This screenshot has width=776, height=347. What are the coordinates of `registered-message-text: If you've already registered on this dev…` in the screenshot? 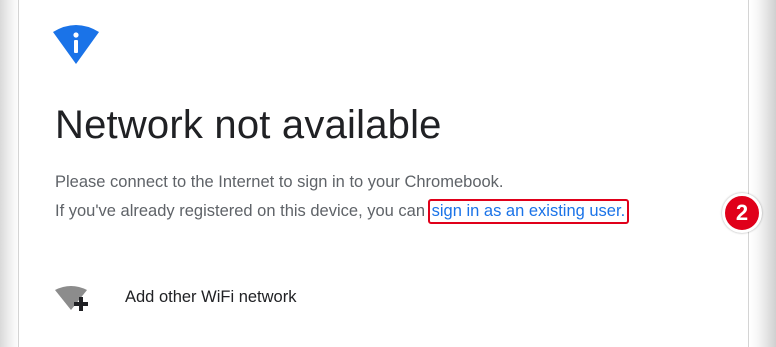 It's located at (242, 211).